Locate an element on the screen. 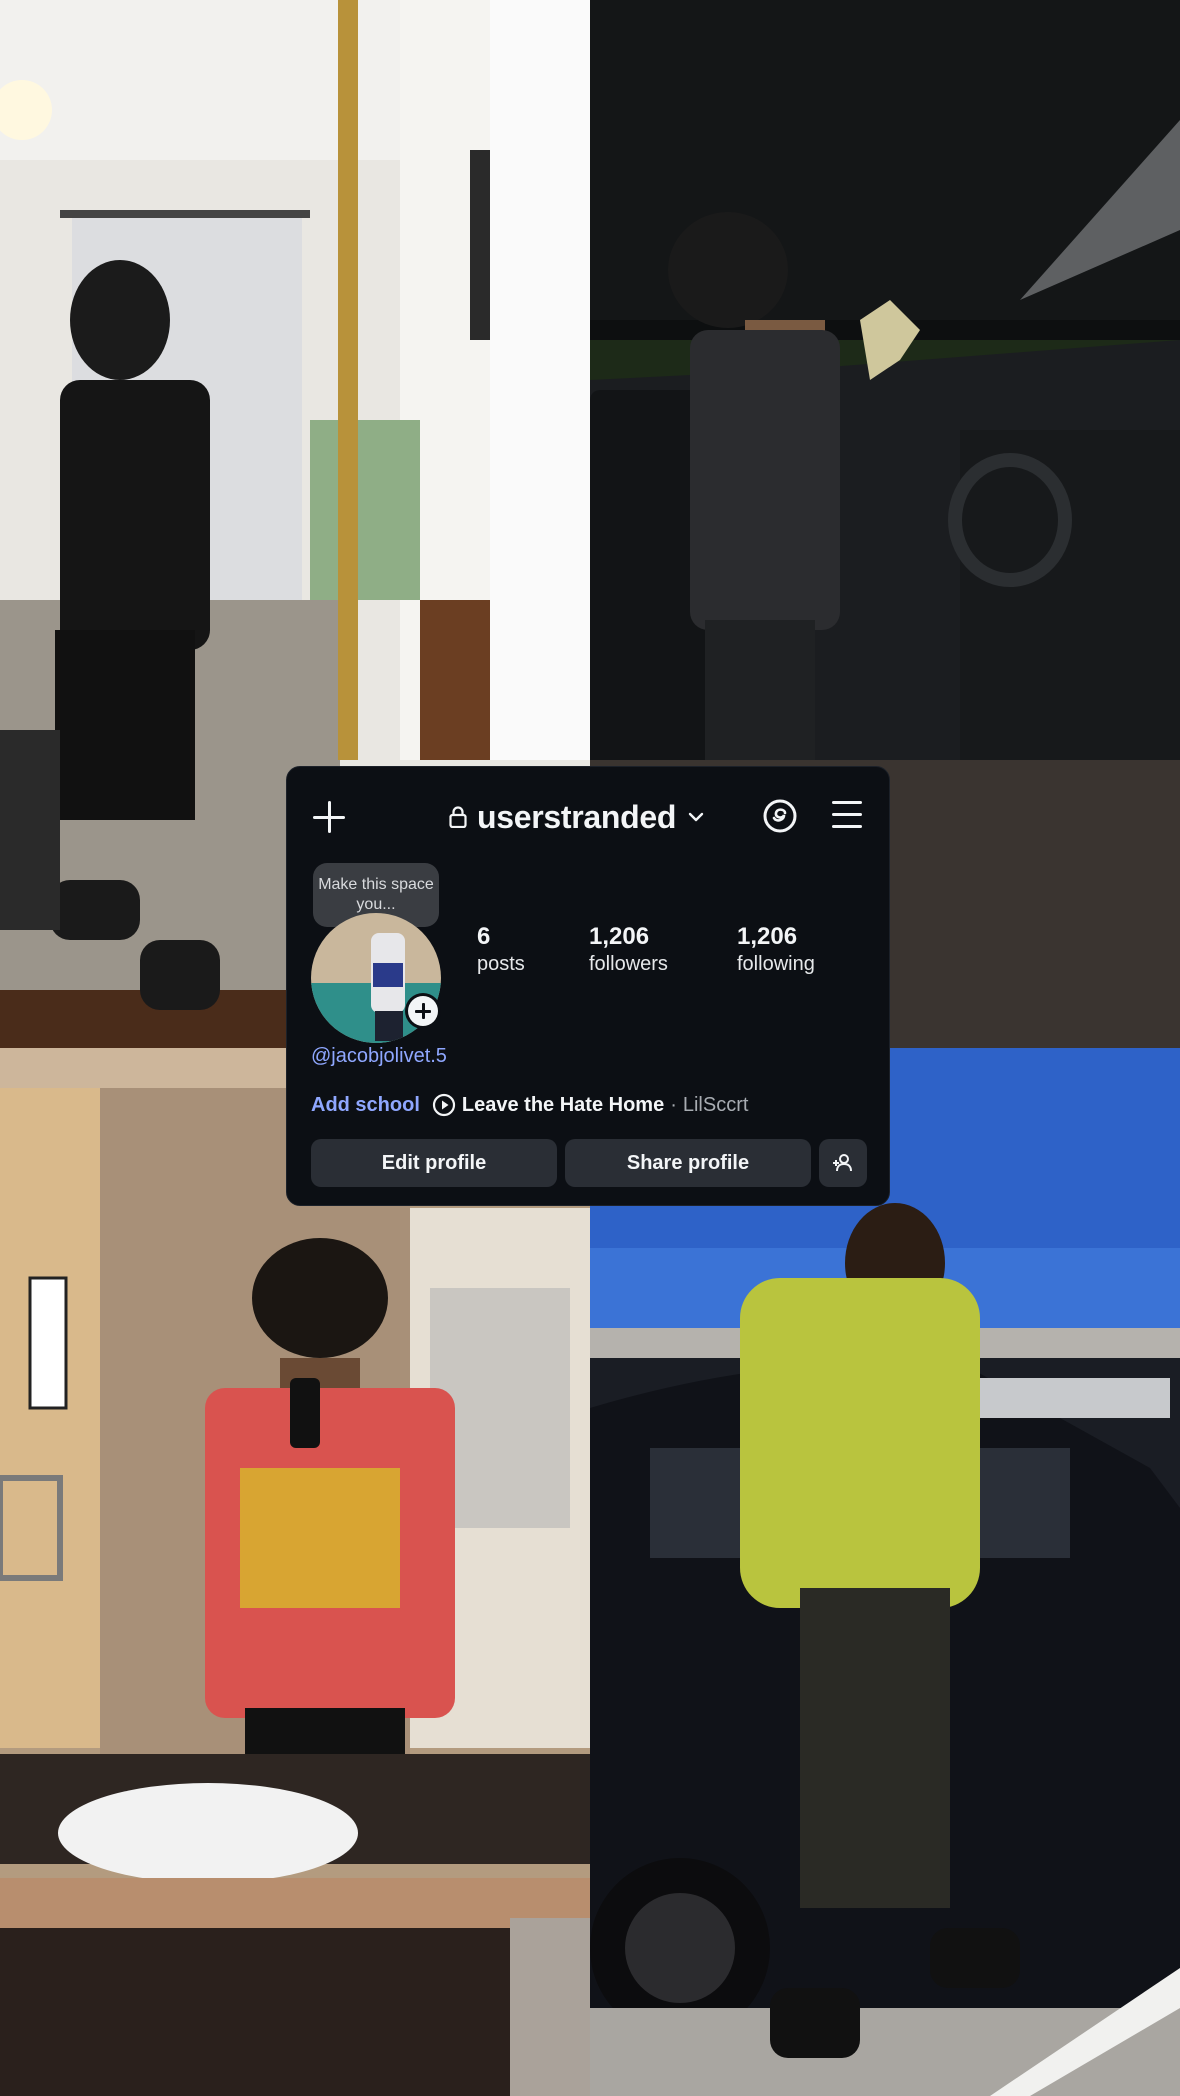 Image resolution: width=1180 pixels, height=2096 pixels. following-count: 1,206 is located at coordinates (767, 936).